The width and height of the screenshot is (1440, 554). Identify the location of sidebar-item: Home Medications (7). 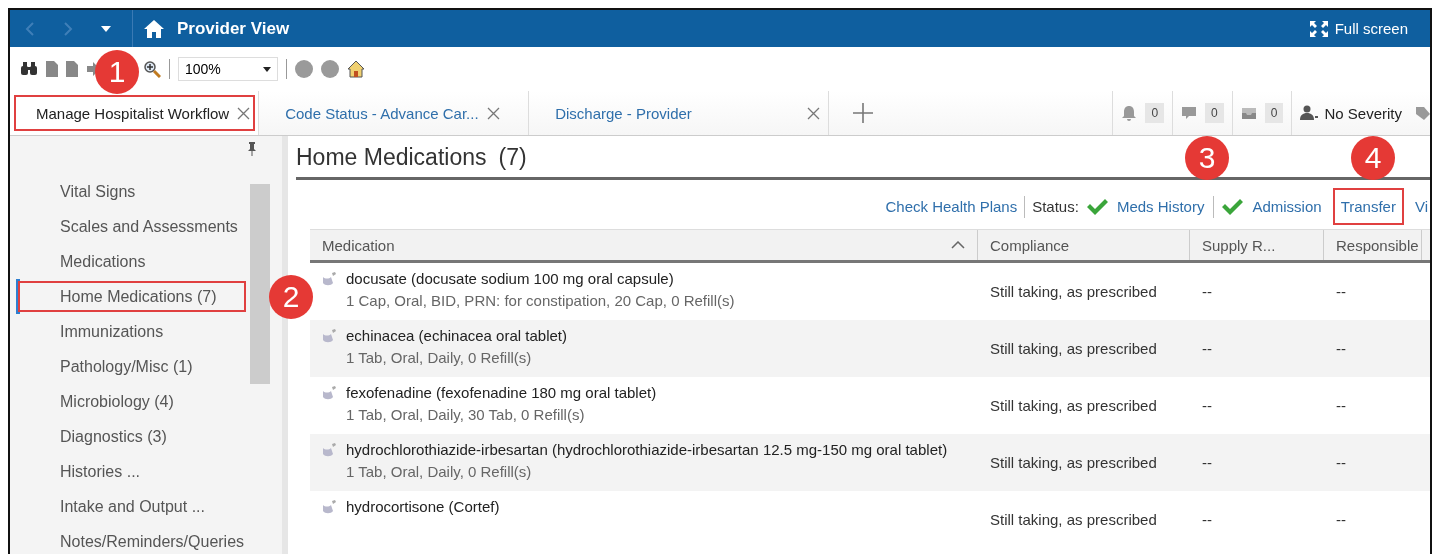
(132, 296).